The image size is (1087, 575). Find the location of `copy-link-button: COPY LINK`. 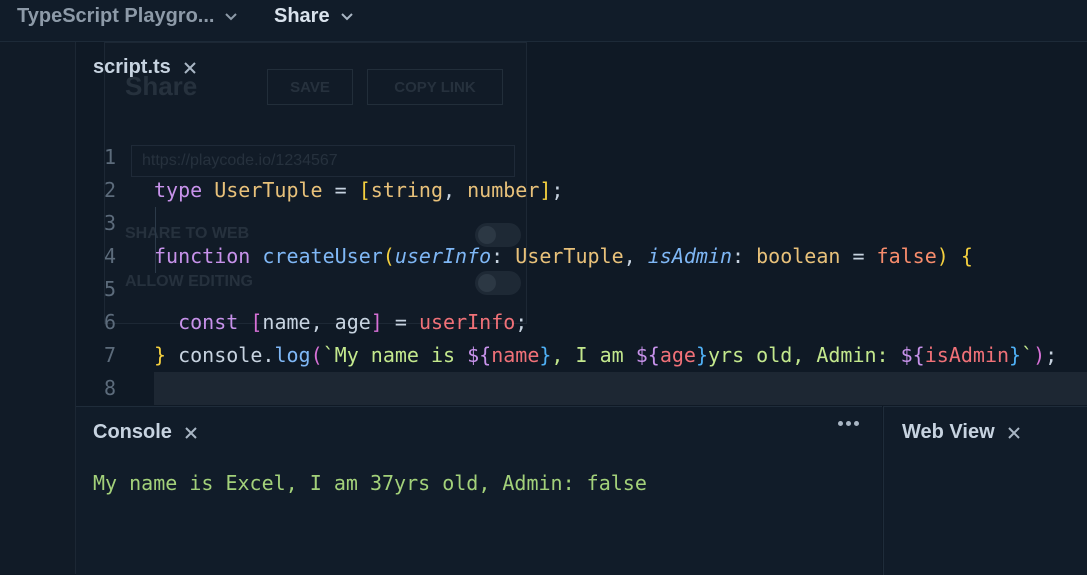

copy-link-button: COPY LINK is located at coordinates (435, 87).